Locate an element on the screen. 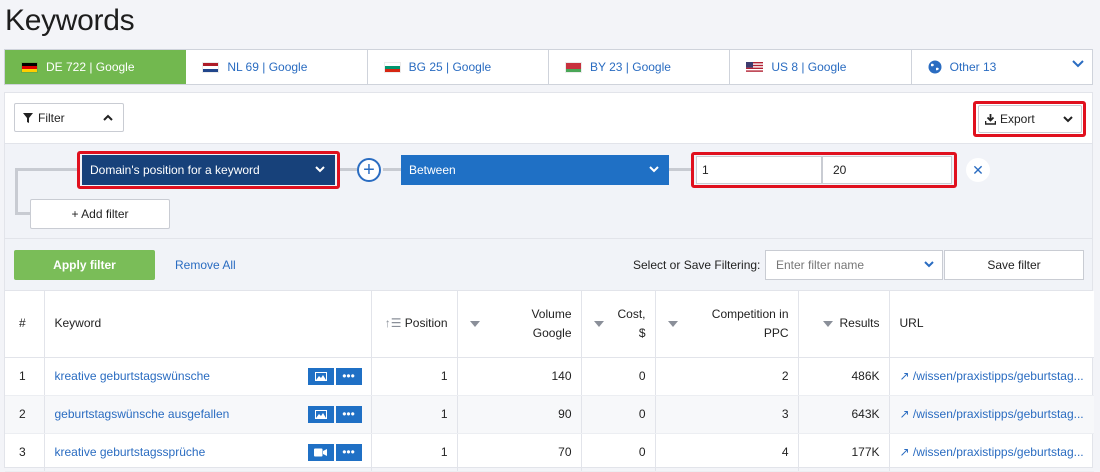  usa-flag-icon is located at coordinates (755, 67).